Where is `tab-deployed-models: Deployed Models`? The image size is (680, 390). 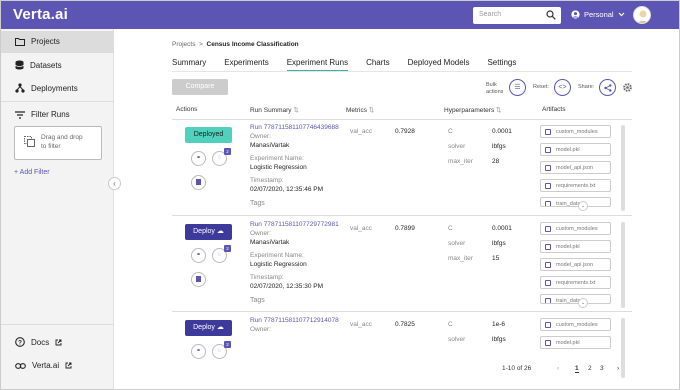 tab-deployed-models: Deployed Models is located at coordinates (439, 65).